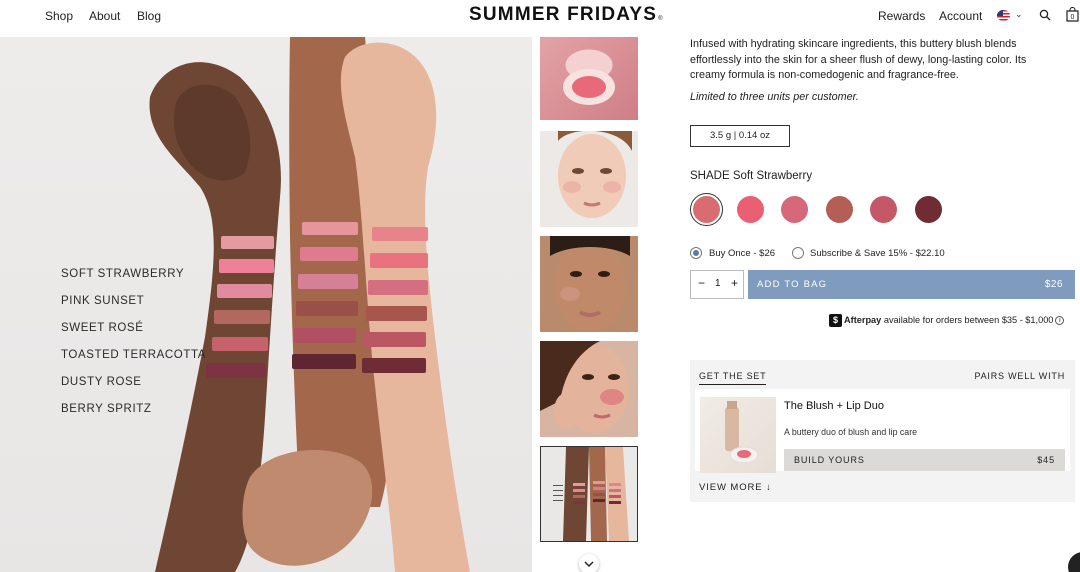  I want to click on swatch-soft-strawberry, so click(706, 209).